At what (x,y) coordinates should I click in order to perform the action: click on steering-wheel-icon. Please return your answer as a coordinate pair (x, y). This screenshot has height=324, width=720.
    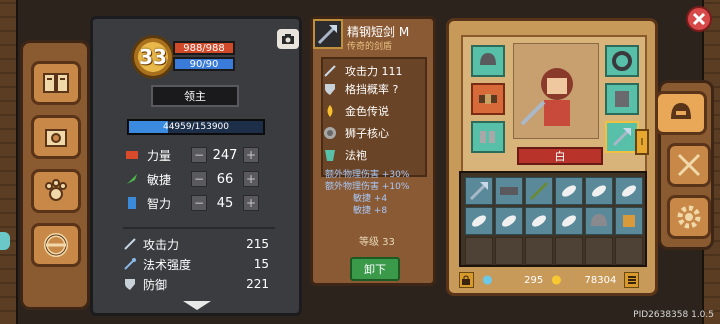
    Looking at the image, I should click on (56, 245).